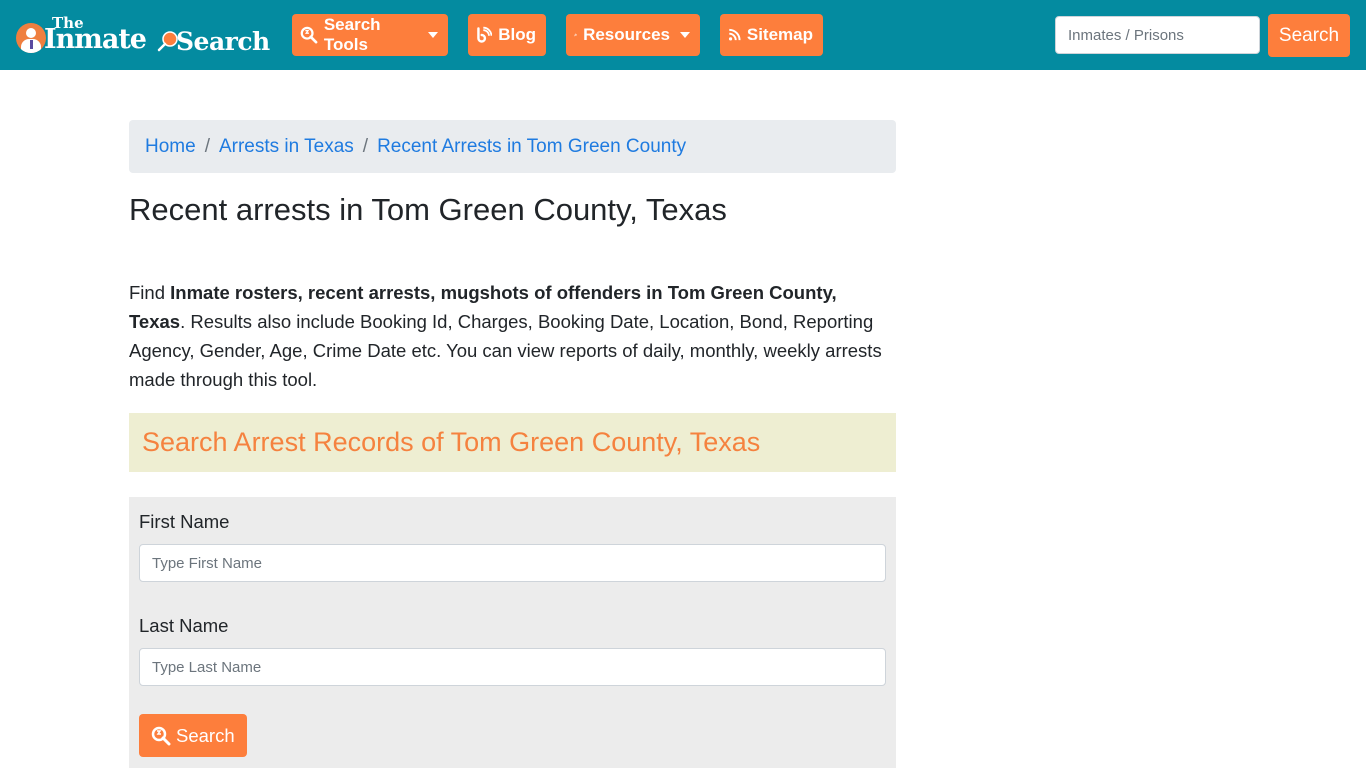 This screenshot has width=1366, height=768. Describe the element at coordinates (31, 38) in the screenshot. I see `inmate-avatar-icon` at that location.